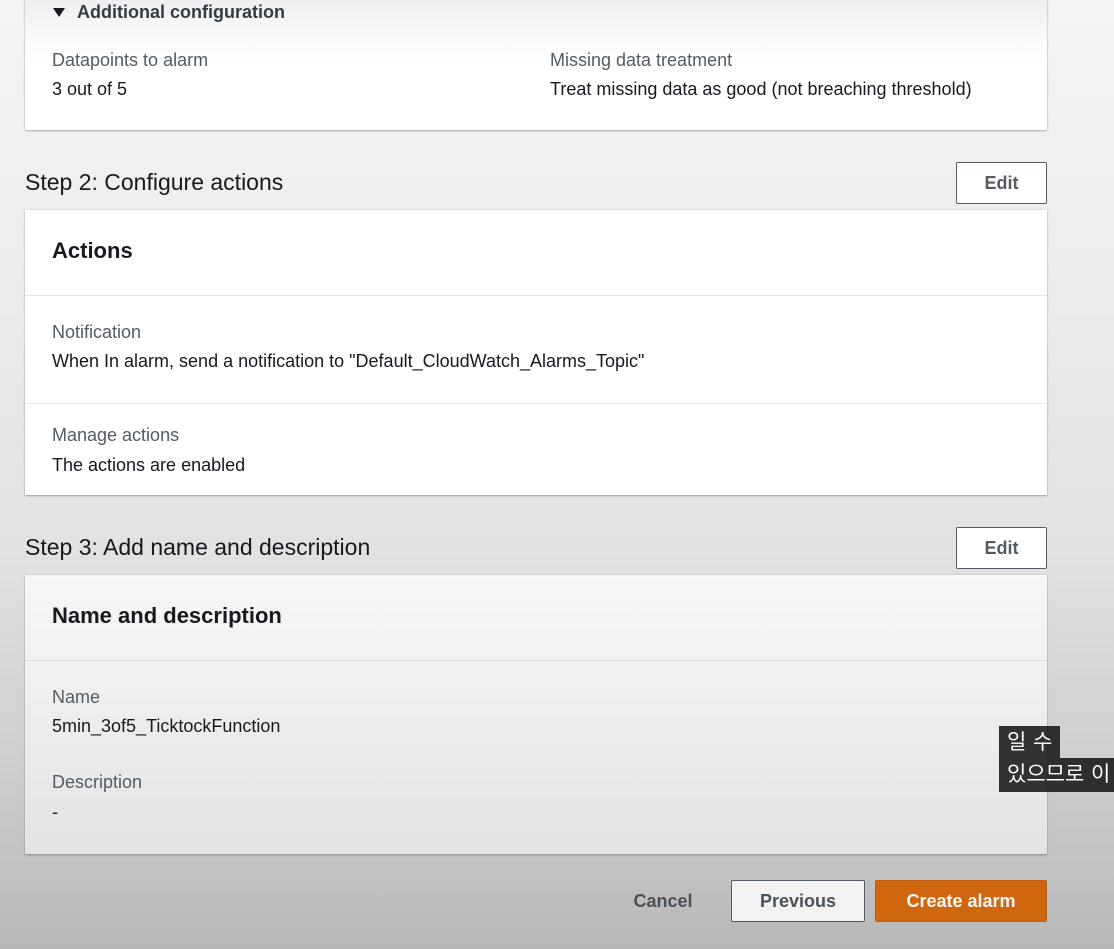  Describe the element at coordinates (1001, 548) in the screenshot. I see `step-3-edit-button: Edit` at that location.